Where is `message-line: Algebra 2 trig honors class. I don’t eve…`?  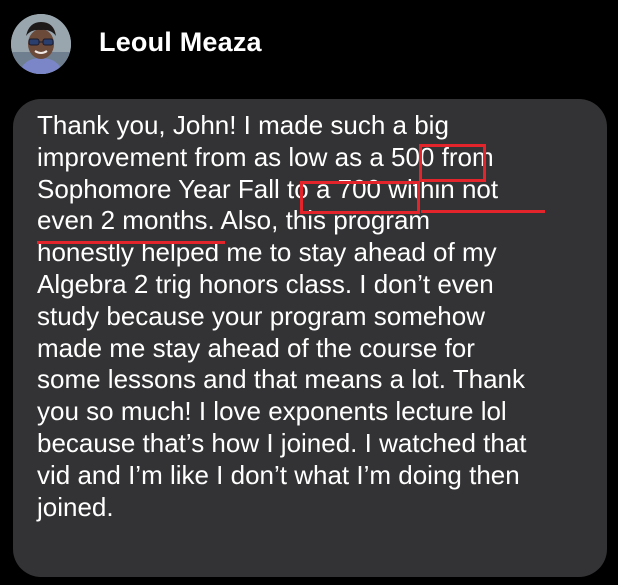 message-line: Algebra 2 trig honors class. I don’t eve… is located at coordinates (265, 283).